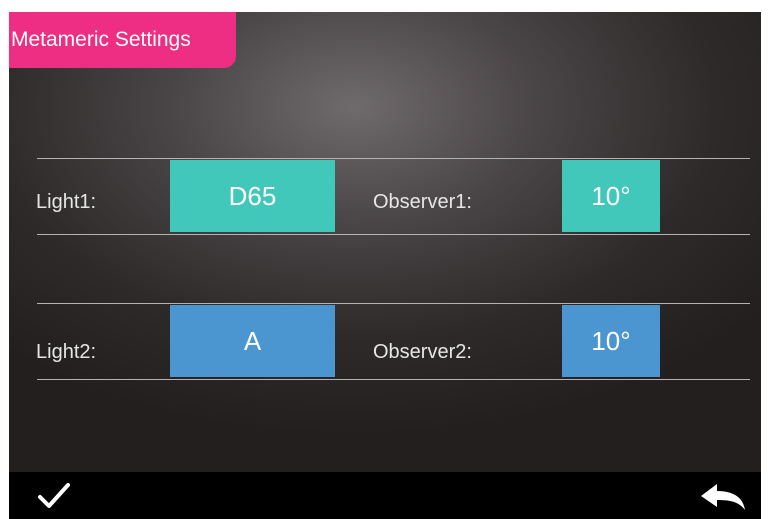 This screenshot has width=769, height=519. What do you see at coordinates (422, 352) in the screenshot?
I see `observer2-label: Observer2:` at bounding box center [422, 352].